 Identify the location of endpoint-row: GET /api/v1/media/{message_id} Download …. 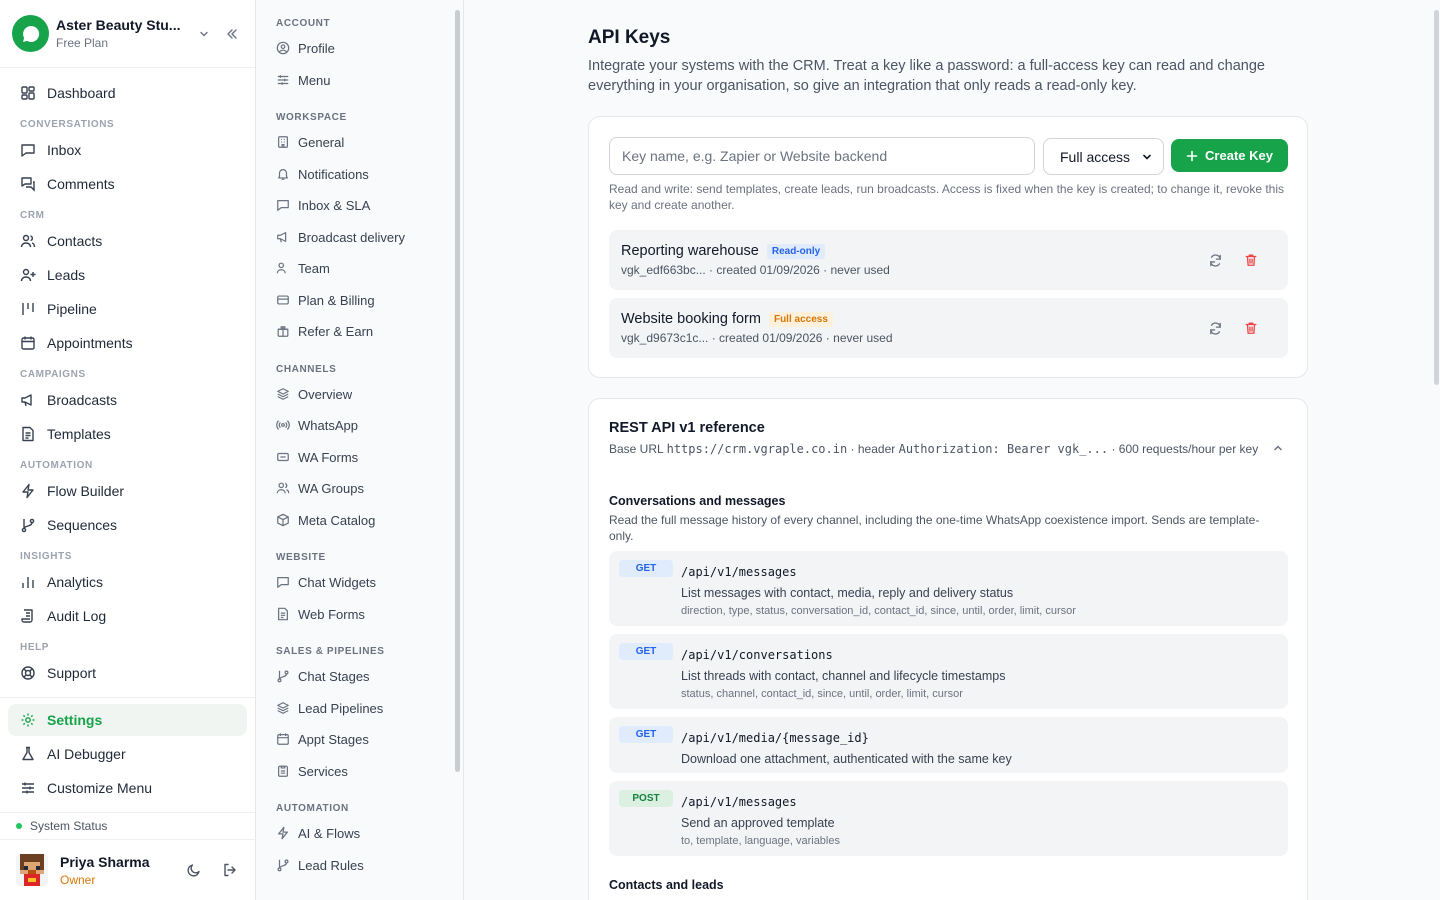
(948, 745).